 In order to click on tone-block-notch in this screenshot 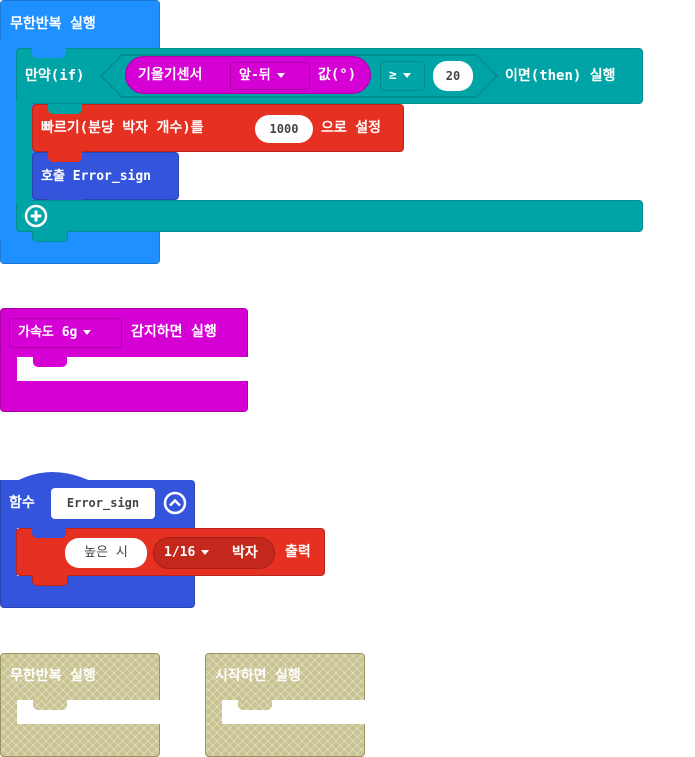, I will do `click(49, 533)`.